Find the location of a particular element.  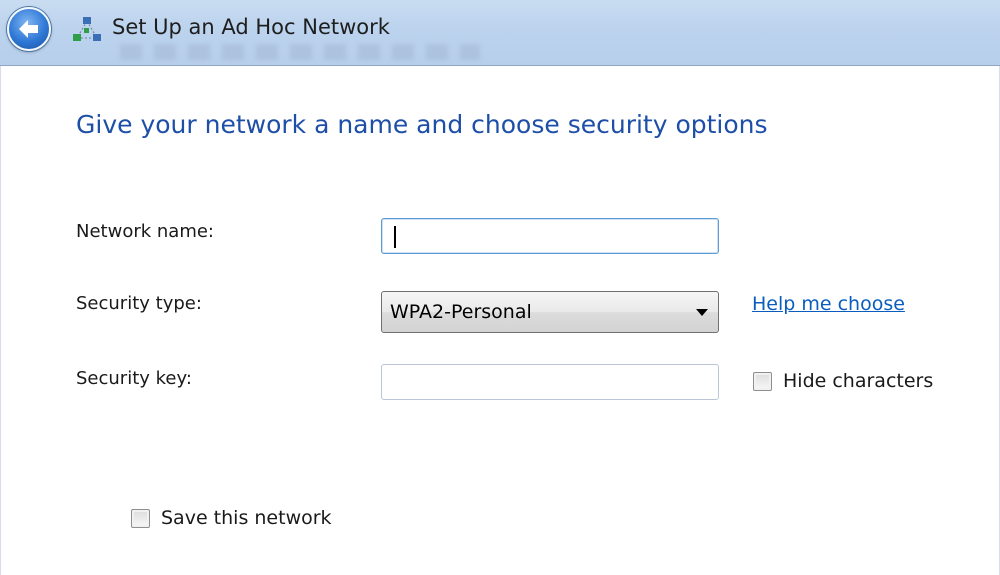

security-key-field is located at coordinates (550, 382).